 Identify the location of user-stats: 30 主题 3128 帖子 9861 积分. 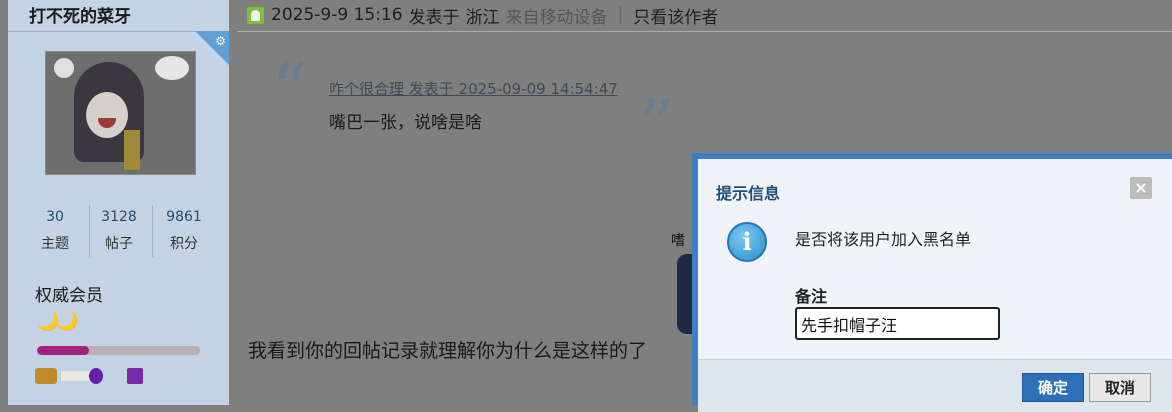
(125, 230).